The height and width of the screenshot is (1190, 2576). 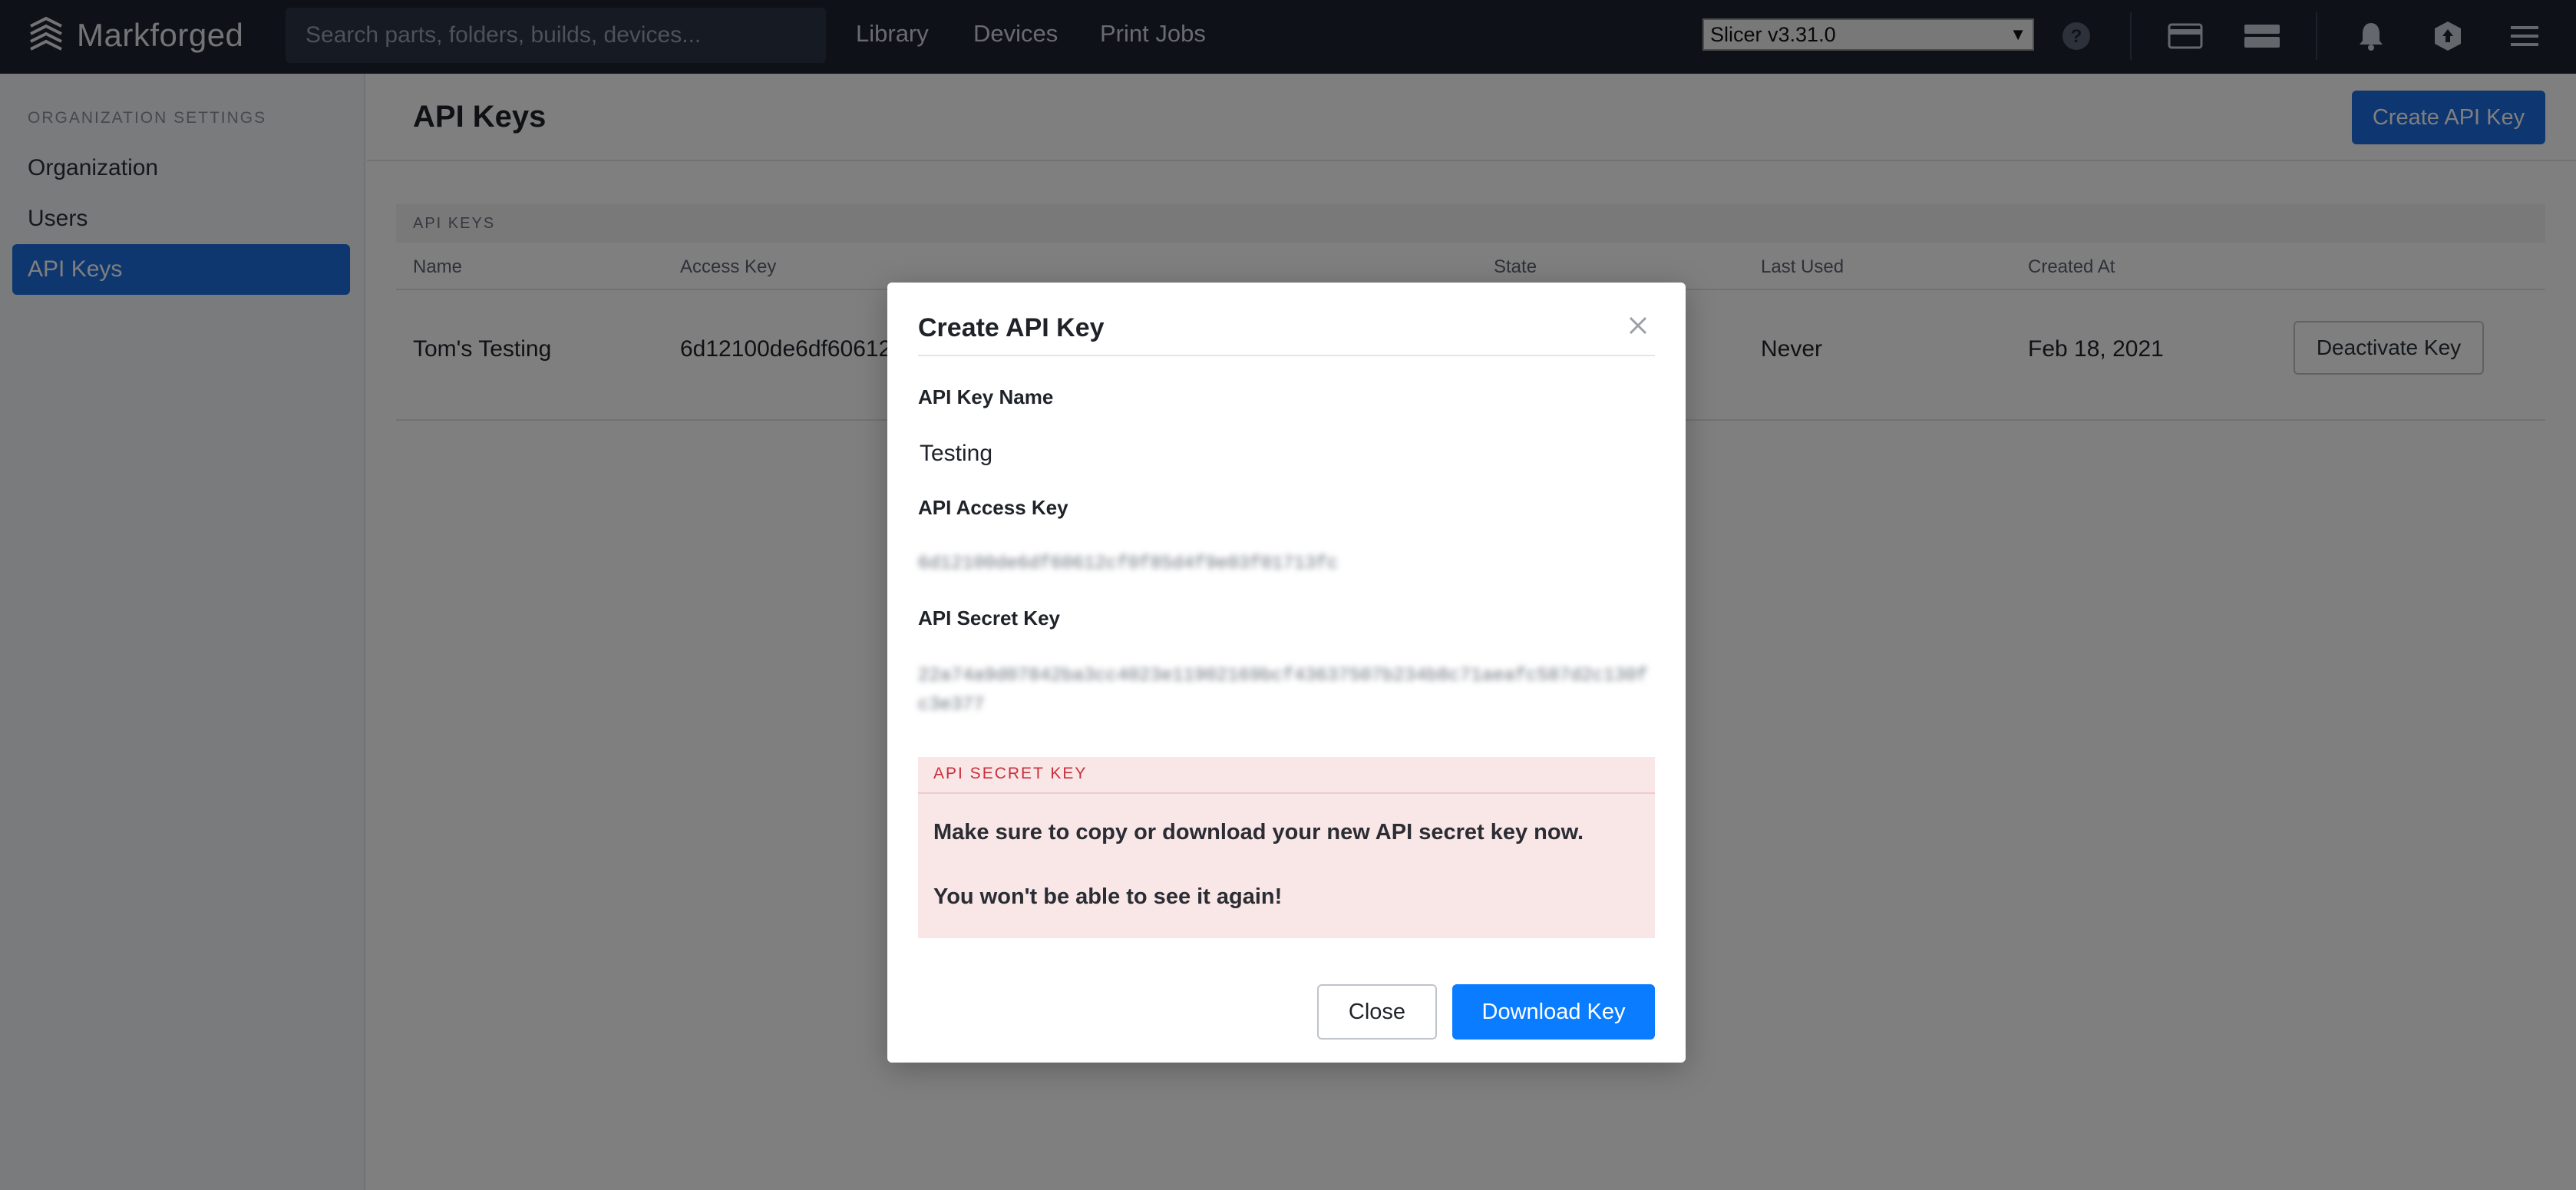 What do you see at coordinates (1638, 325) in the screenshot?
I see `close-icon` at bounding box center [1638, 325].